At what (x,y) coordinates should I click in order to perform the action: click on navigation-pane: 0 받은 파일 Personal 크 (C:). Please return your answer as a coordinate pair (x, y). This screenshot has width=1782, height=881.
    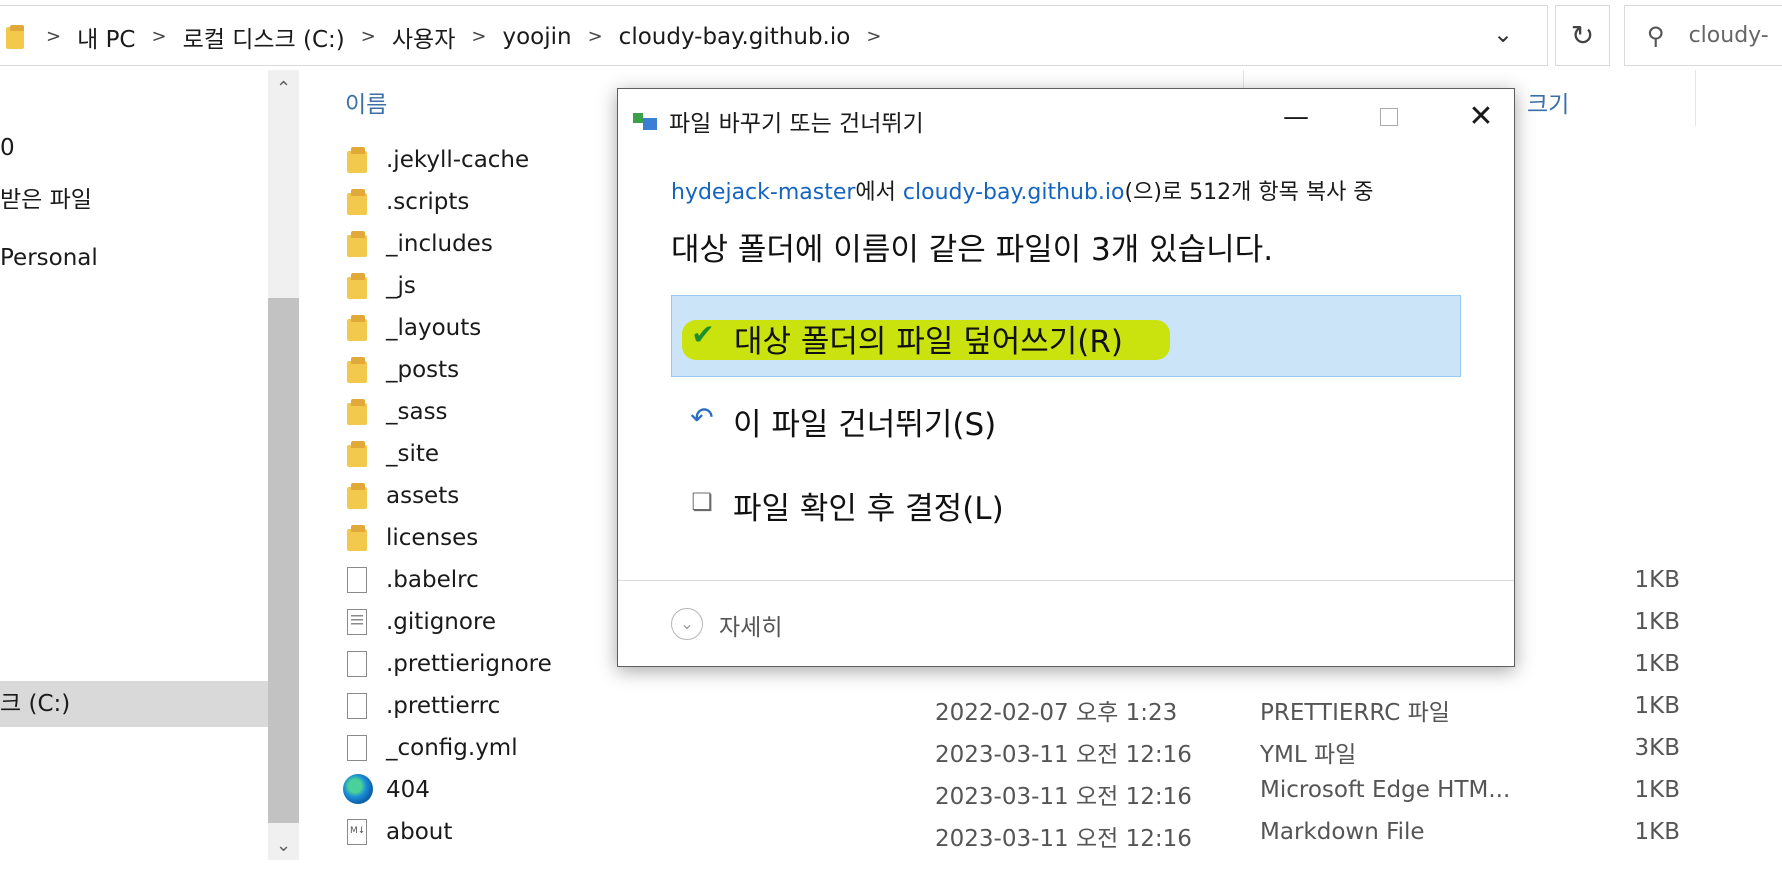
    Looking at the image, I should click on (134, 465).